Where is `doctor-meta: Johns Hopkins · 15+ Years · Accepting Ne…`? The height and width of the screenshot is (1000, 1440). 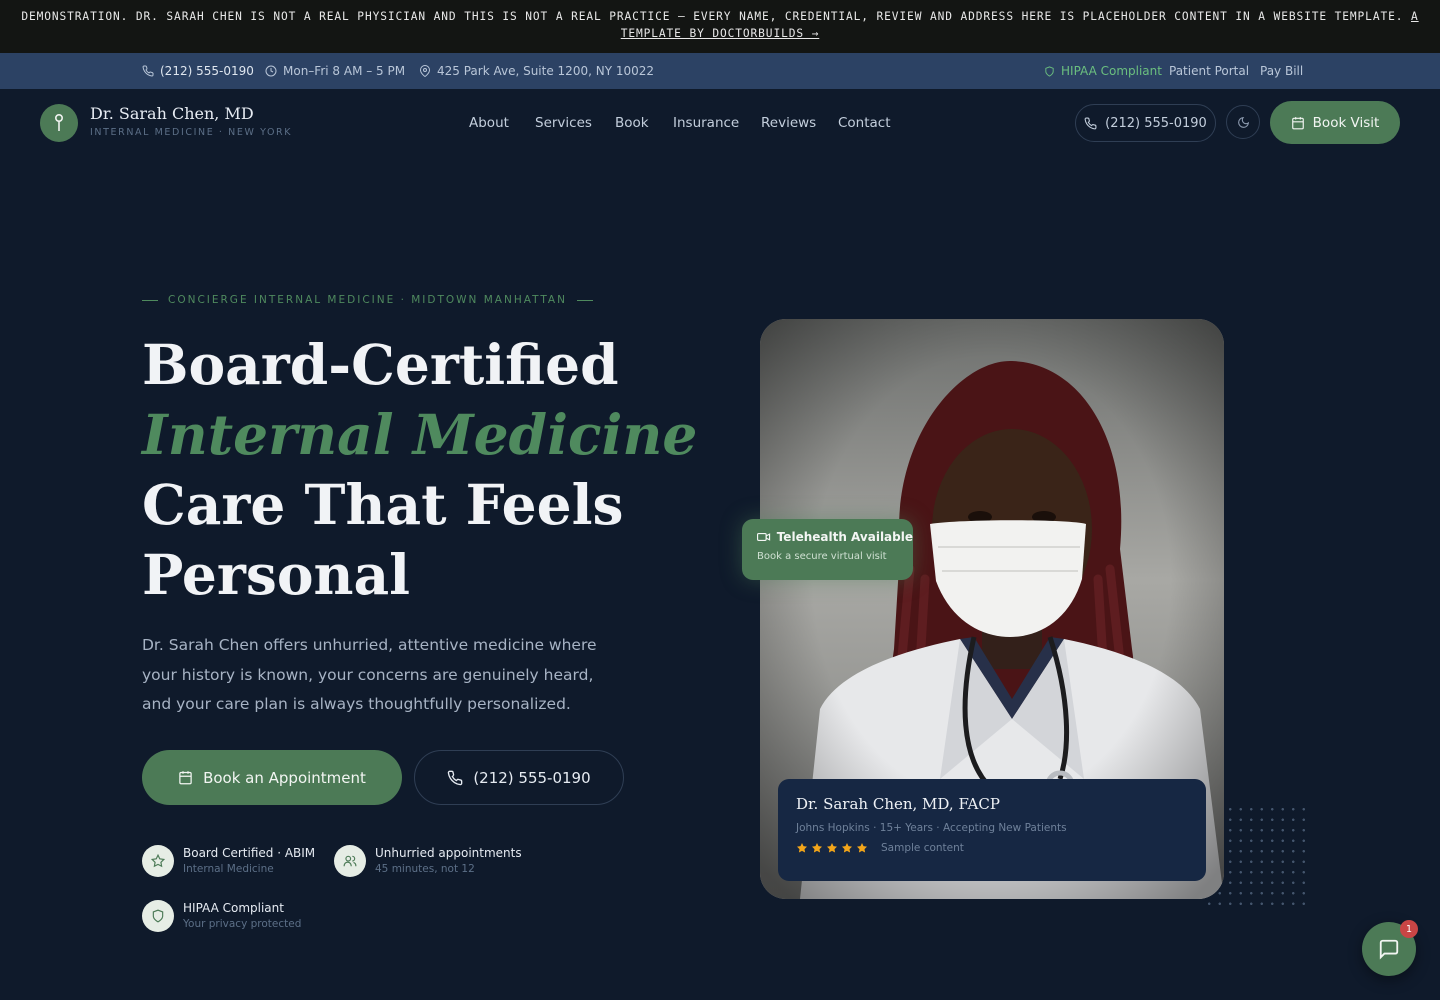
doctor-meta: Johns Hopkins · 15+ Years · Accepting Ne… is located at coordinates (931, 828).